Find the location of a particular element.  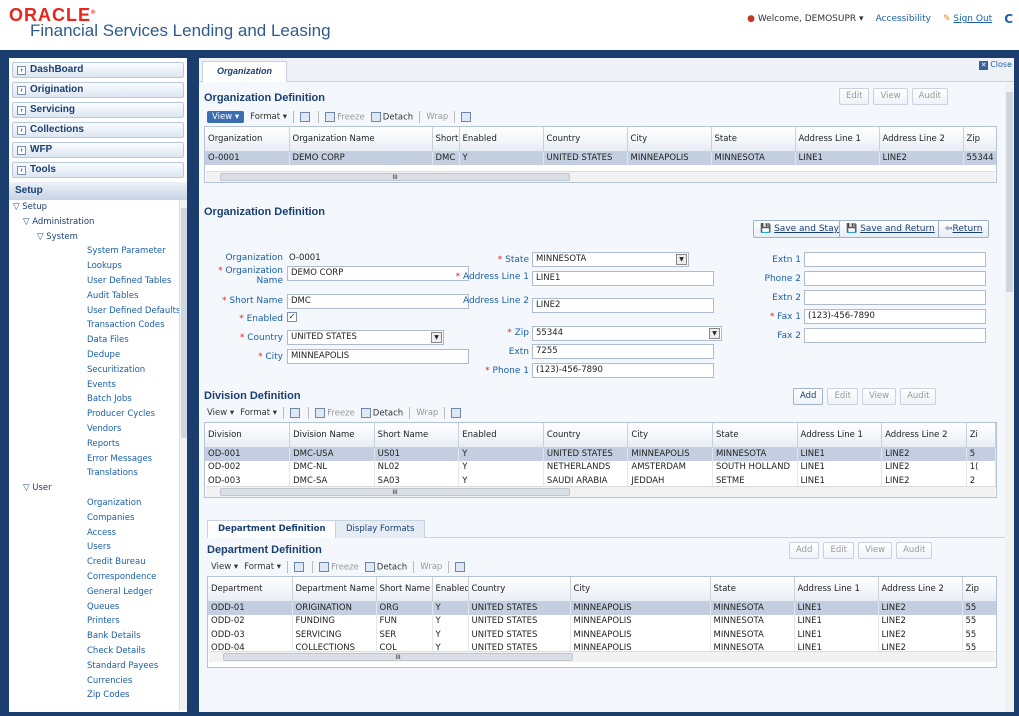

short-name-input: DMC is located at coordinates (378, 301).